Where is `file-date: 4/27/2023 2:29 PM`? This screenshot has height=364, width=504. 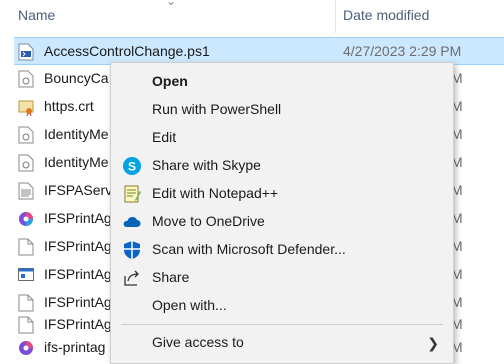 file-date: 4/27/2023 2:29 PM is located at coordinates (402, 51).